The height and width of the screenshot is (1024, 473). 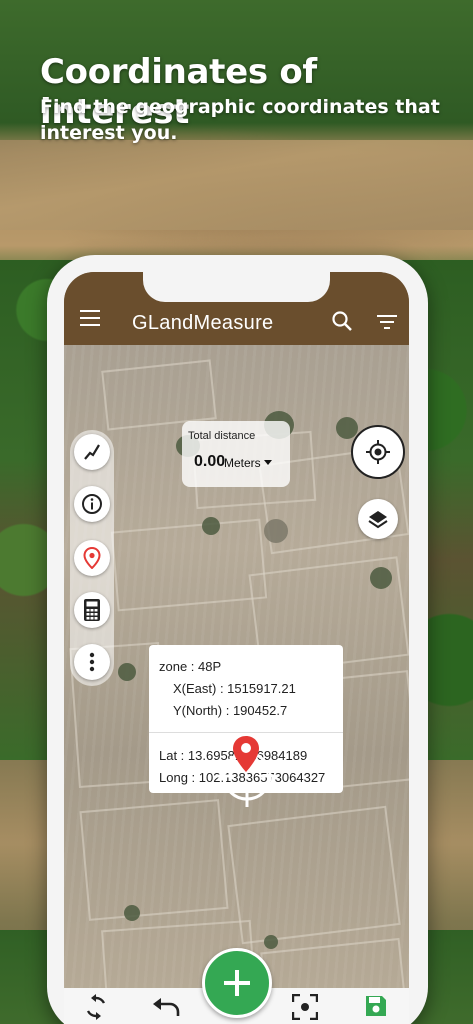 I want to click on total-distance-value: 0.00, so click(x=210, y=461).